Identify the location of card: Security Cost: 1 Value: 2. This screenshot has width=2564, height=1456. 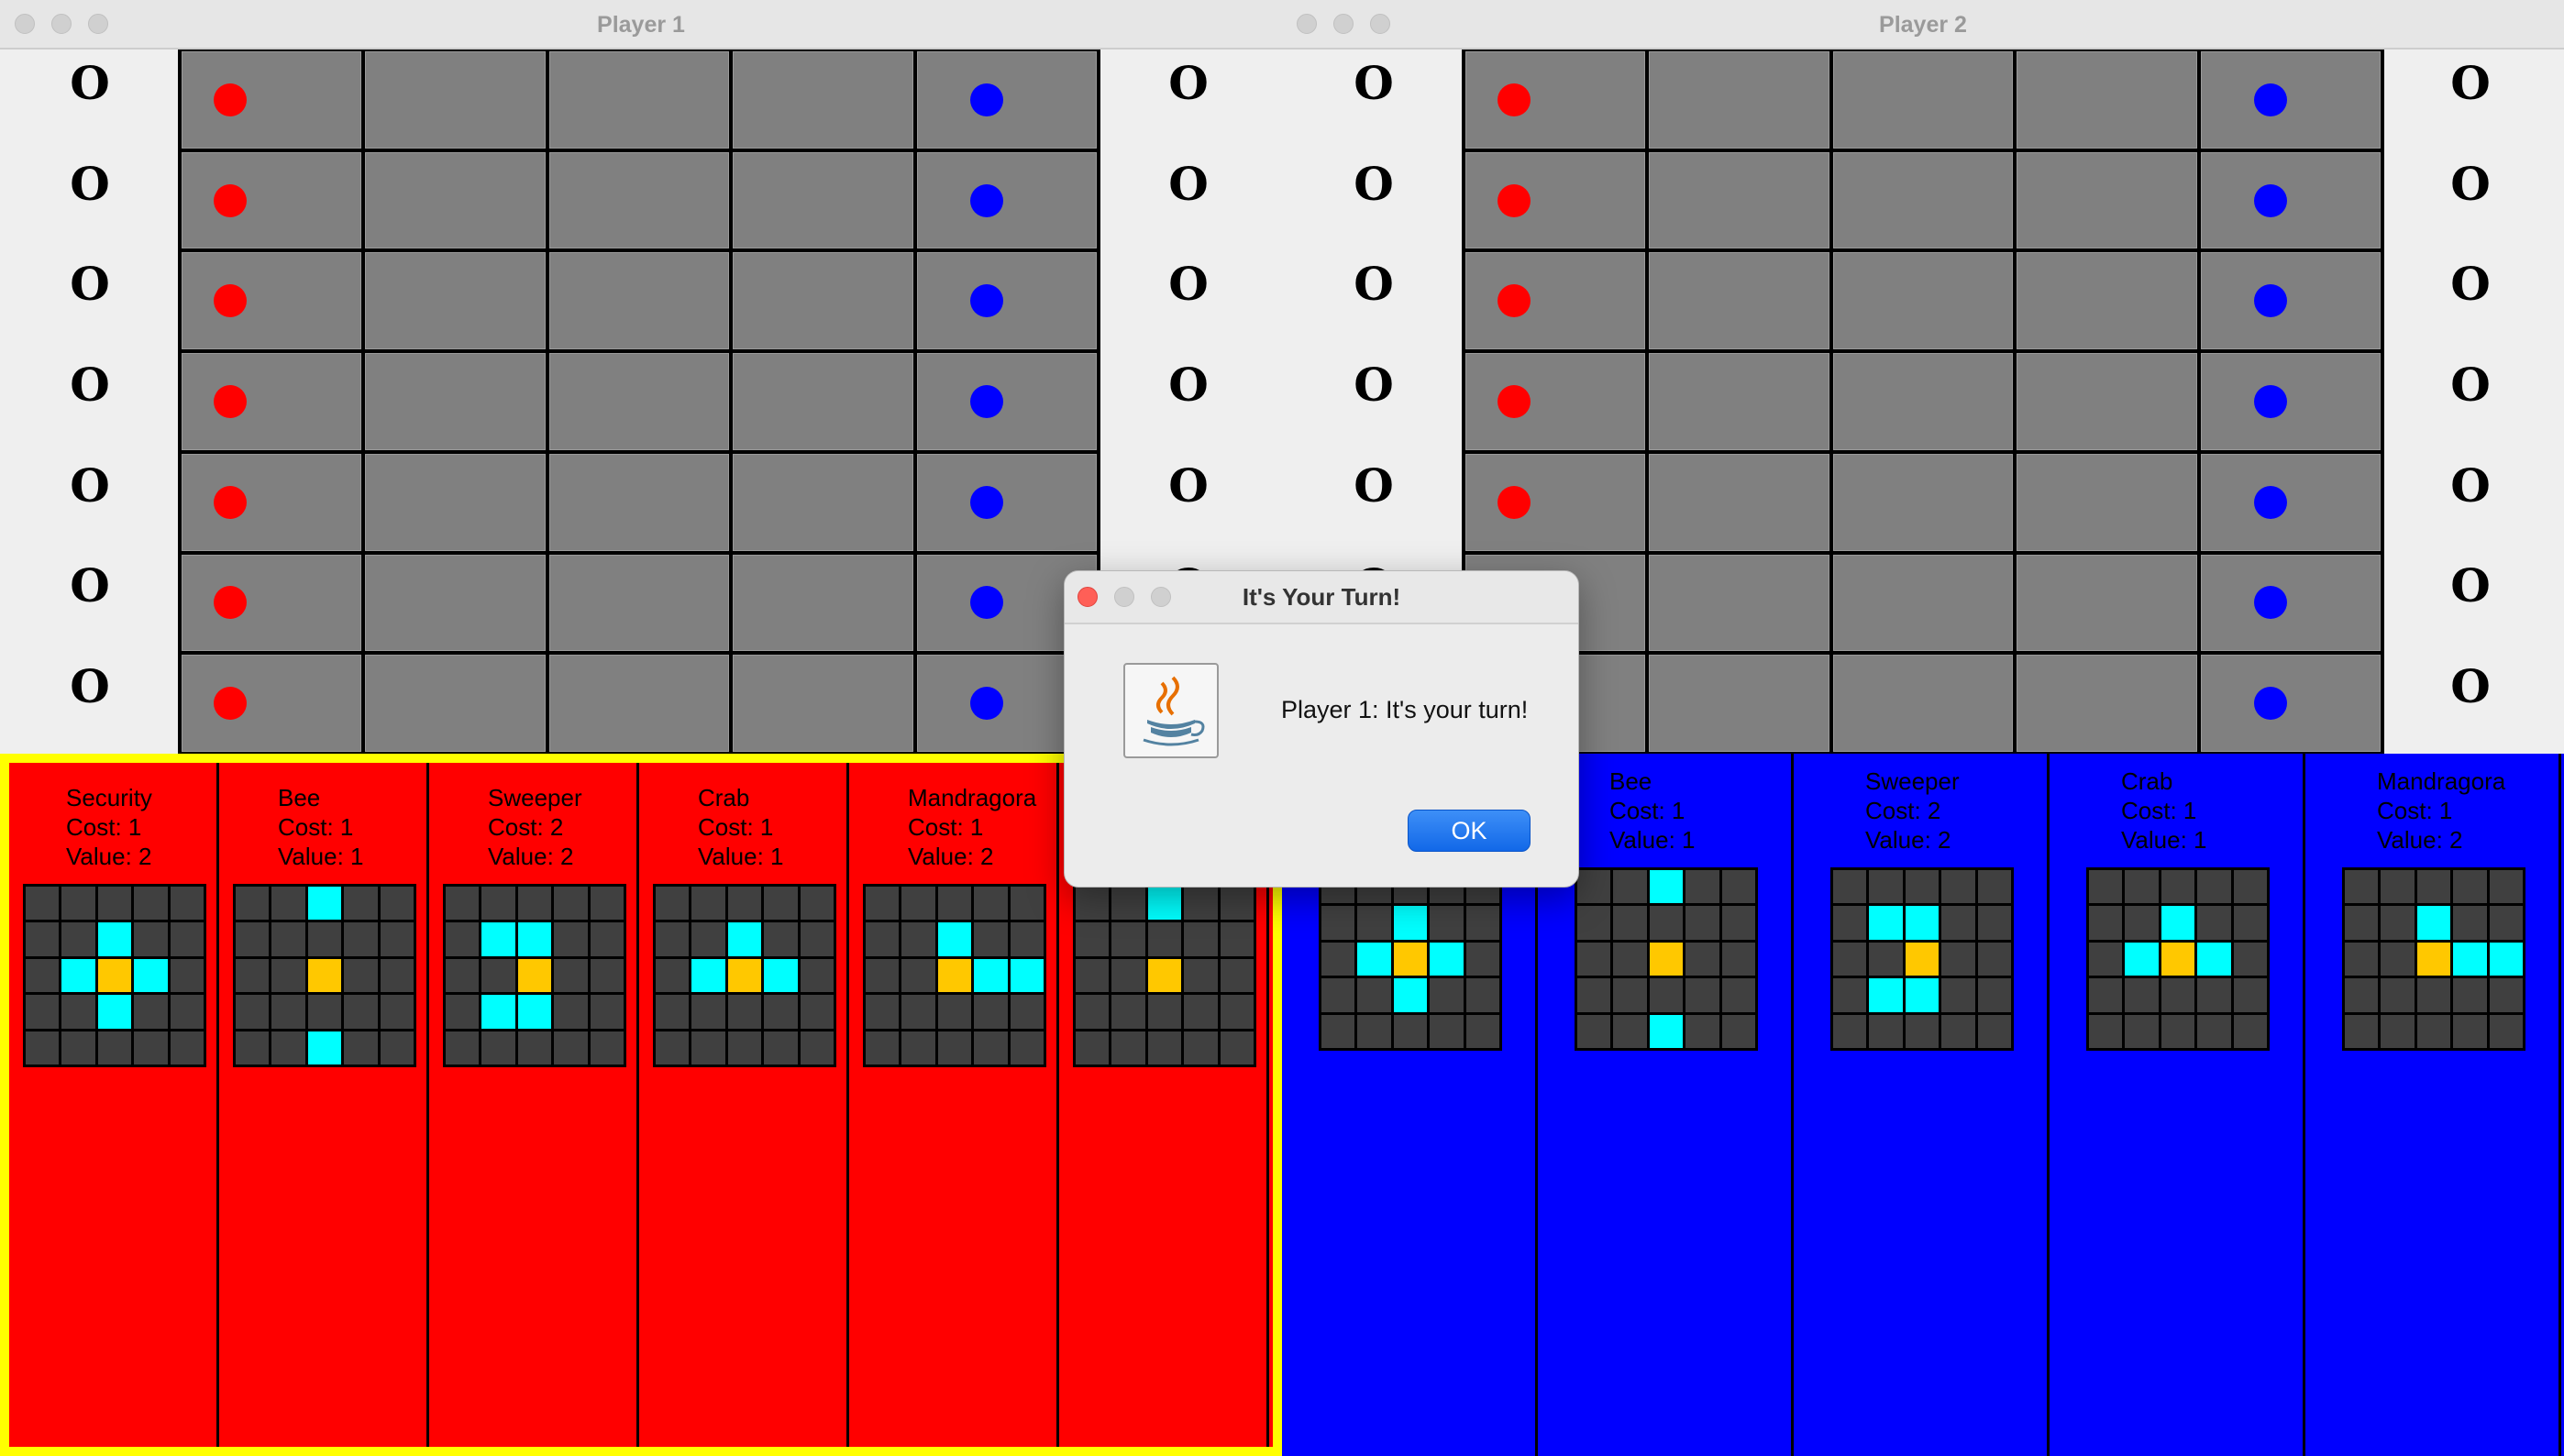
(114, 1105).